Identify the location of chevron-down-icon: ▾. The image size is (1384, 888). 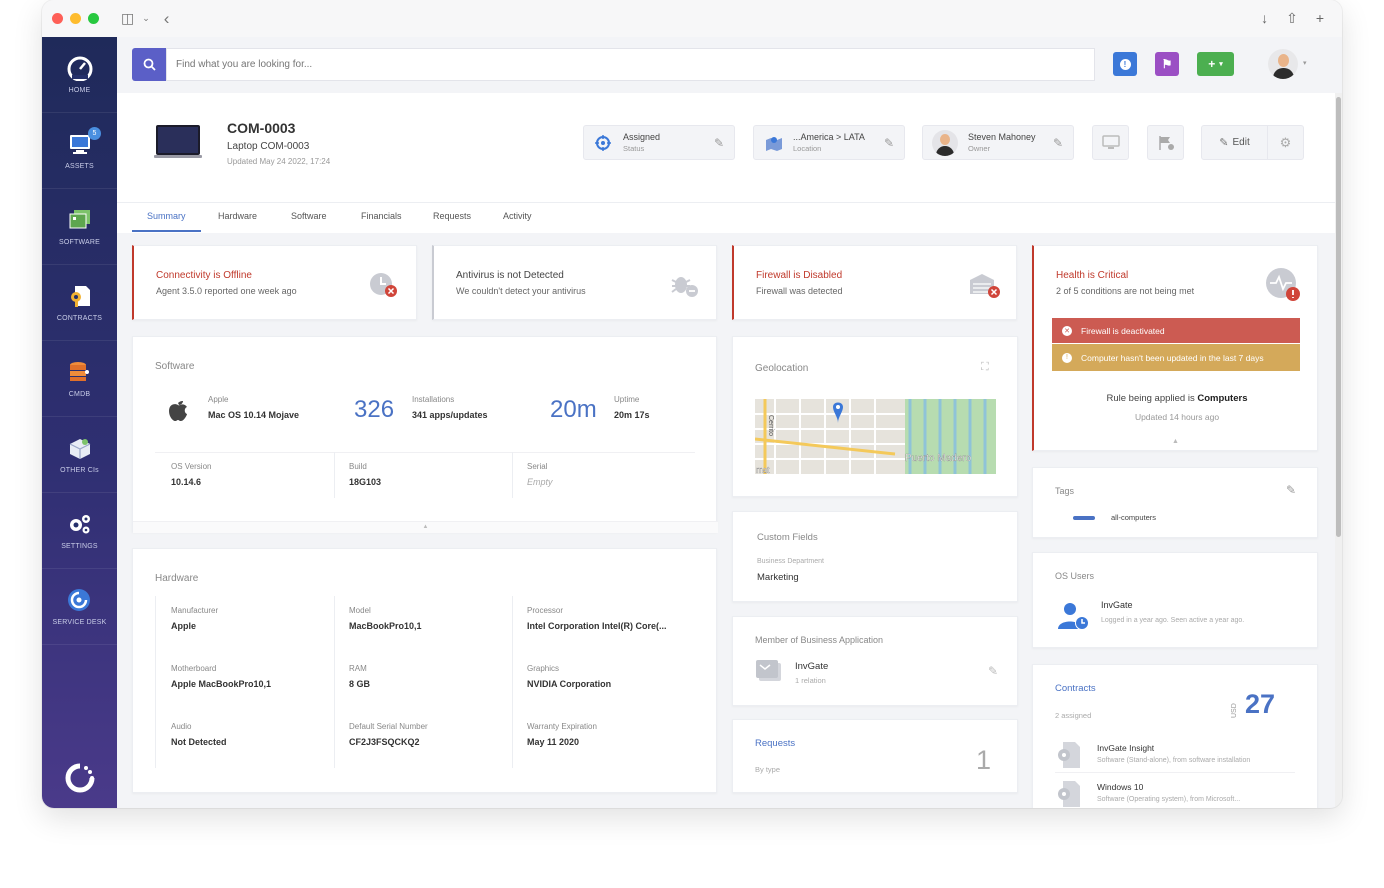
(1305, 63).